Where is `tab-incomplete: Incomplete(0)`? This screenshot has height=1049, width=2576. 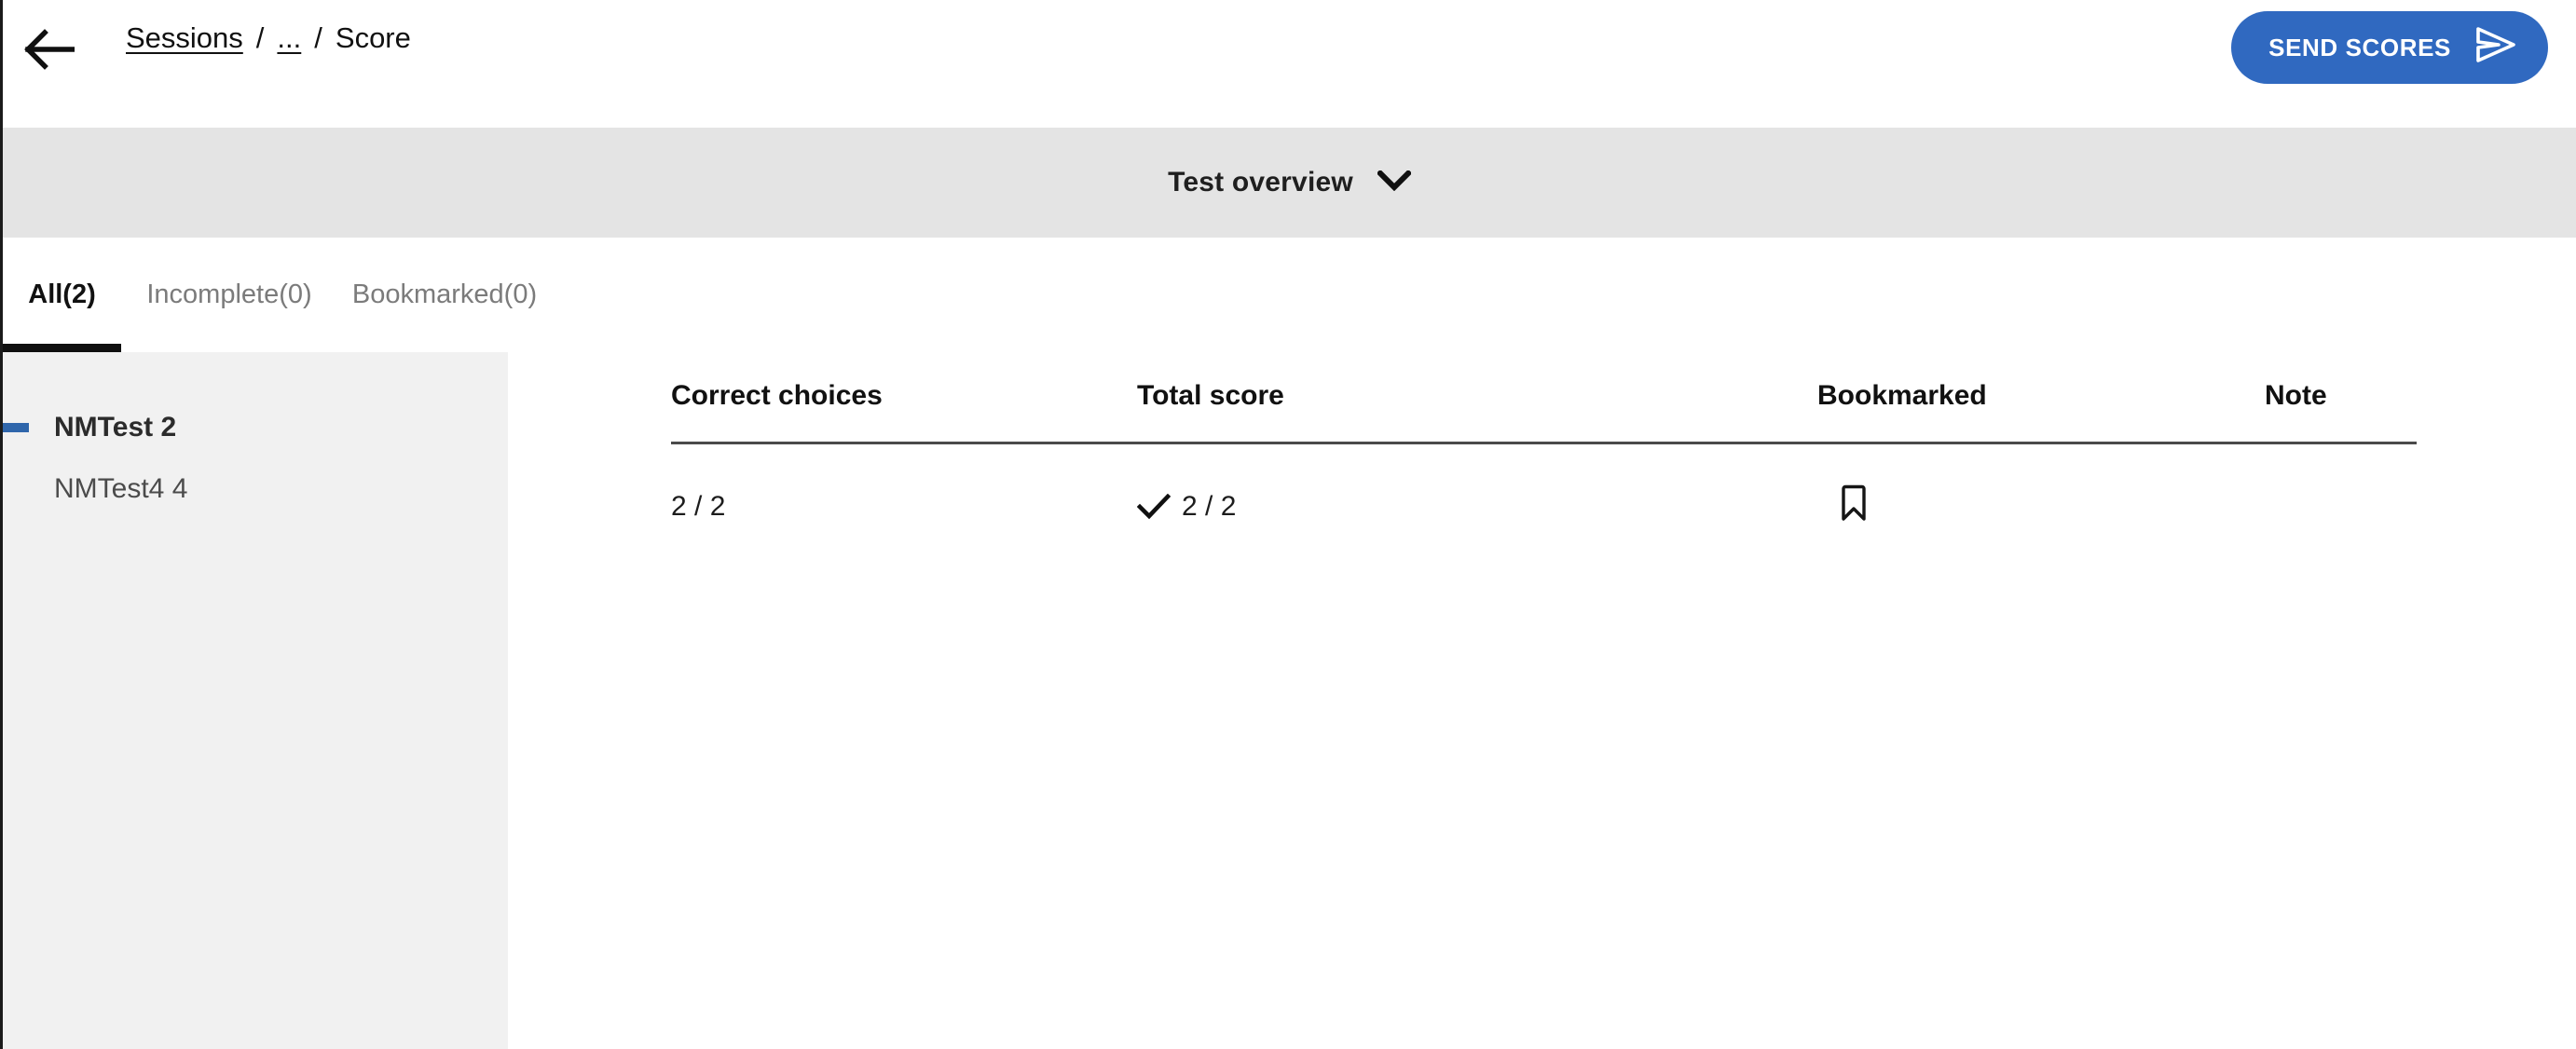 tab-incomplete: Incomplete(0) is located at coordinates (229, 295).